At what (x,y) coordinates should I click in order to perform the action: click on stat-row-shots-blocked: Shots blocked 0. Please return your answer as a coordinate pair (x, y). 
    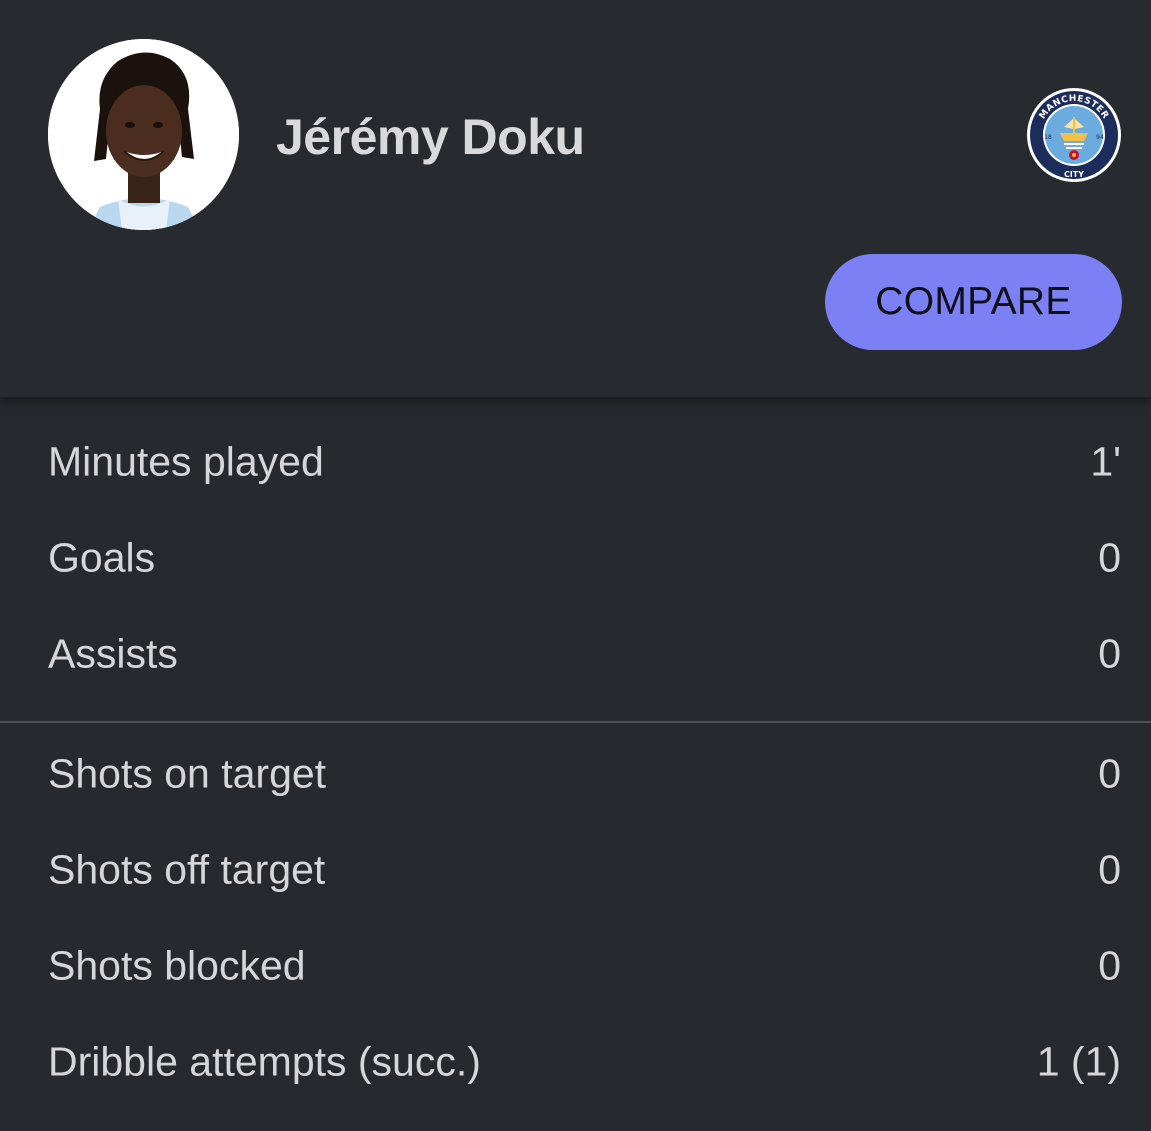
    Looking at the image, I should click on (575, 966).